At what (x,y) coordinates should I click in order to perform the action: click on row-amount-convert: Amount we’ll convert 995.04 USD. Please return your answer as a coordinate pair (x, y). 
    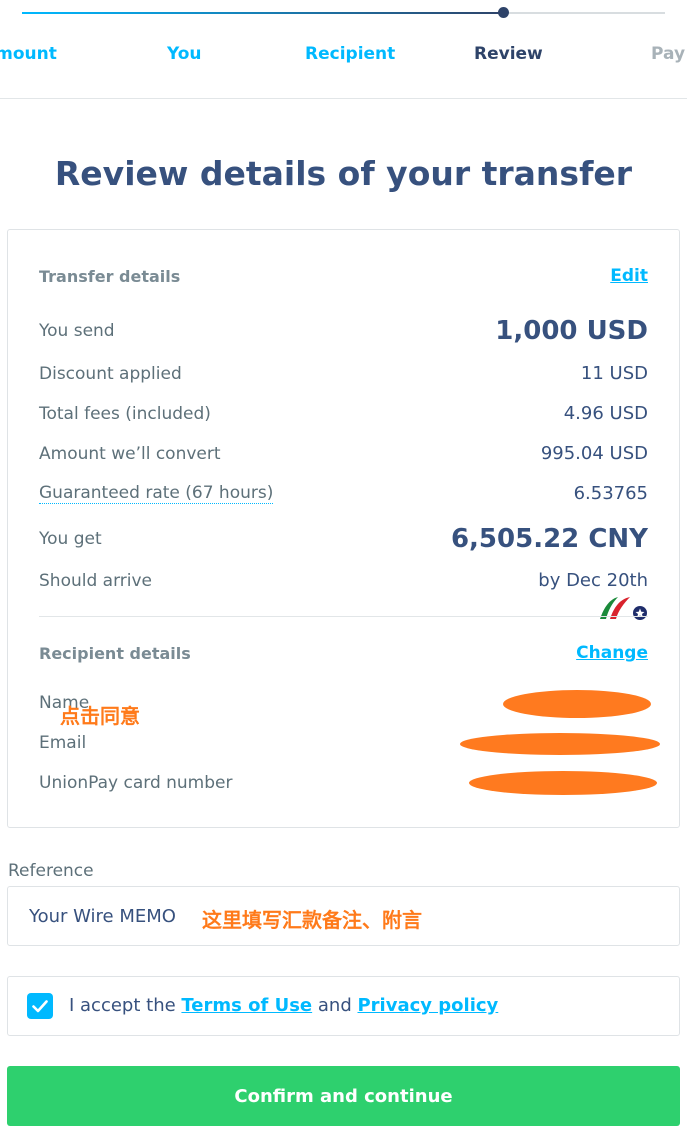
    Looking at the image, I should click on (343, 453).